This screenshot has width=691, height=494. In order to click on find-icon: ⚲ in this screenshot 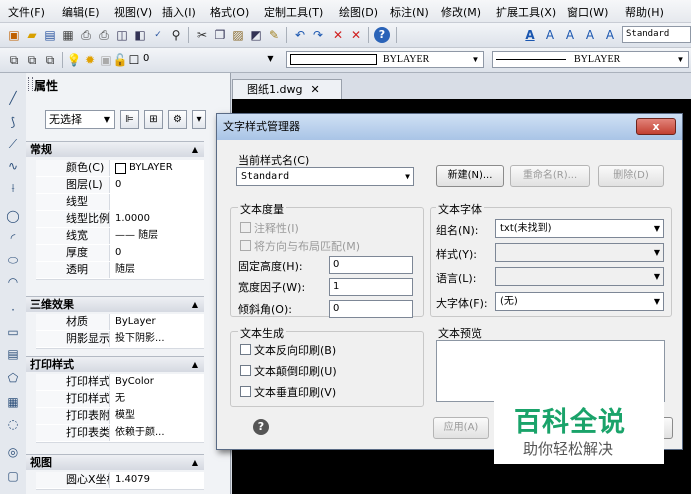, I will do `click(176, 35)`.